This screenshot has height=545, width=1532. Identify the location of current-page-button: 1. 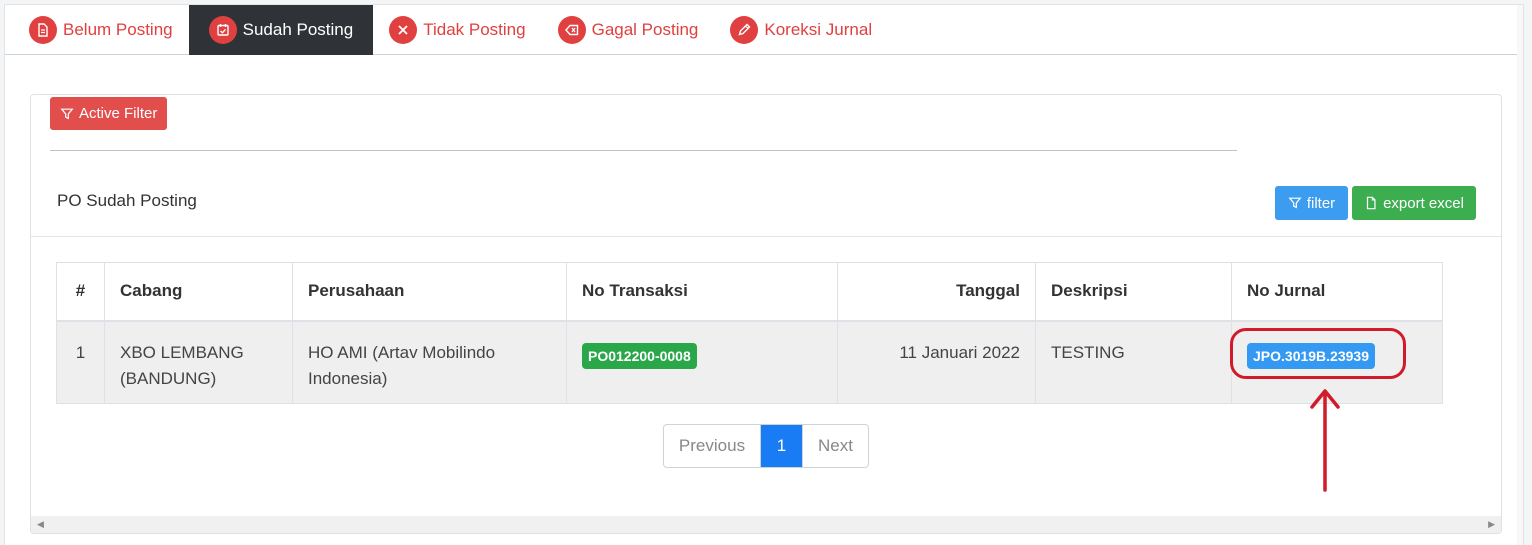
(781, 446).